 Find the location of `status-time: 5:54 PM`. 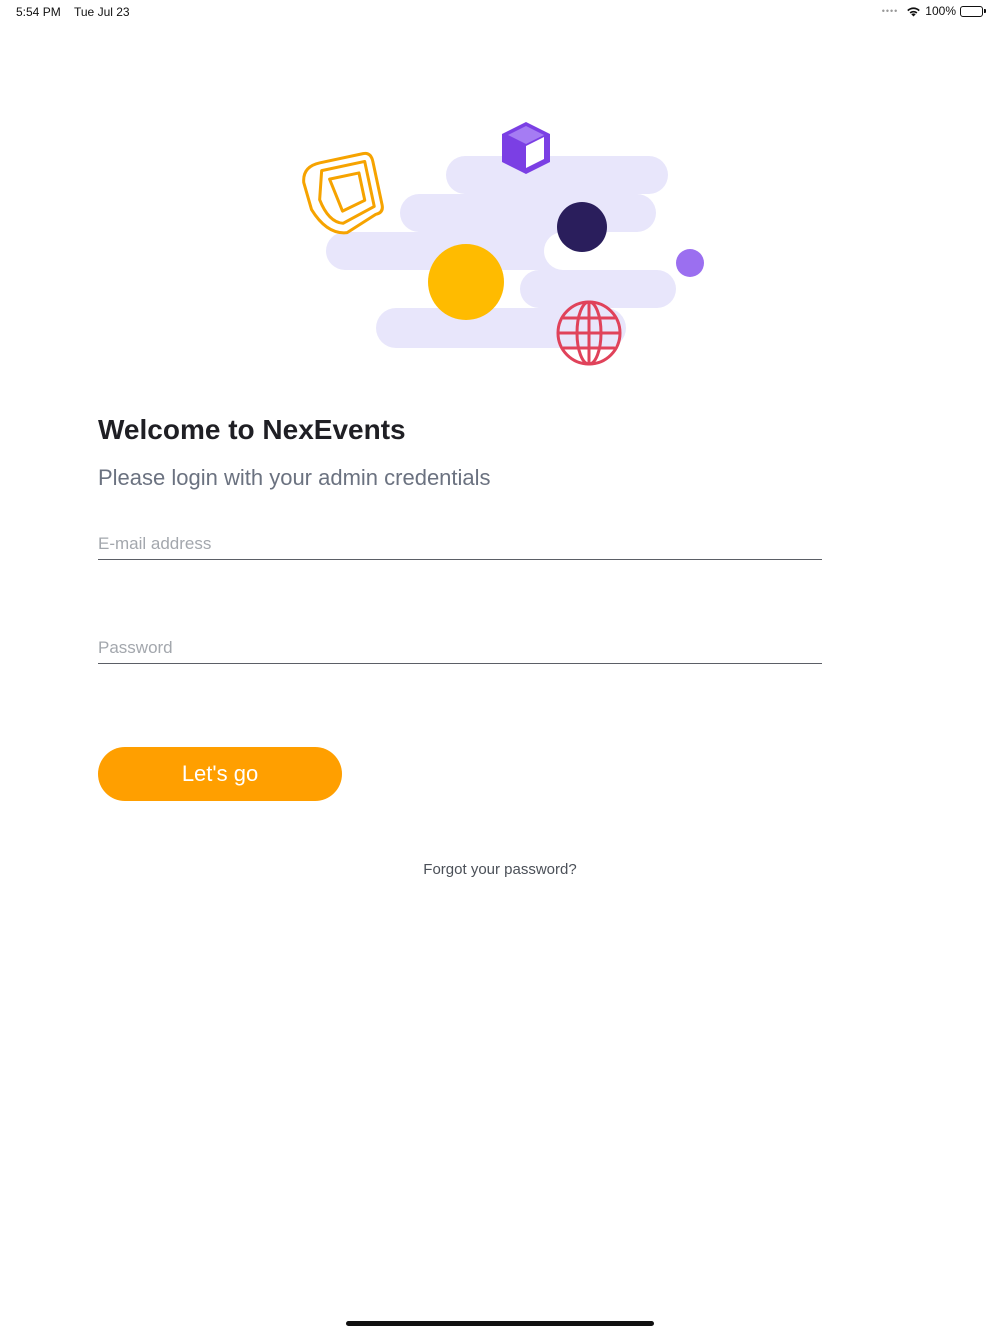

status-time: 5:54 PM is located at coordinates (38, 12).